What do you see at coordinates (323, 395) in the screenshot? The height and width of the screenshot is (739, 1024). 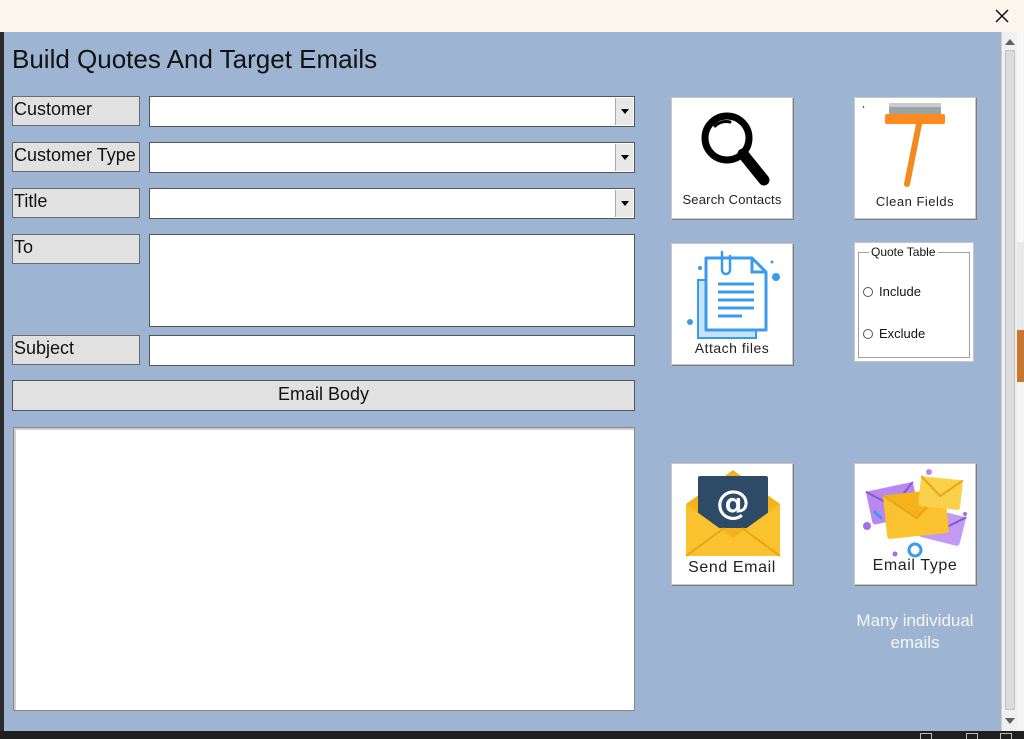 I see `email-body-label: Email Body` at bounding box center [323, 395].